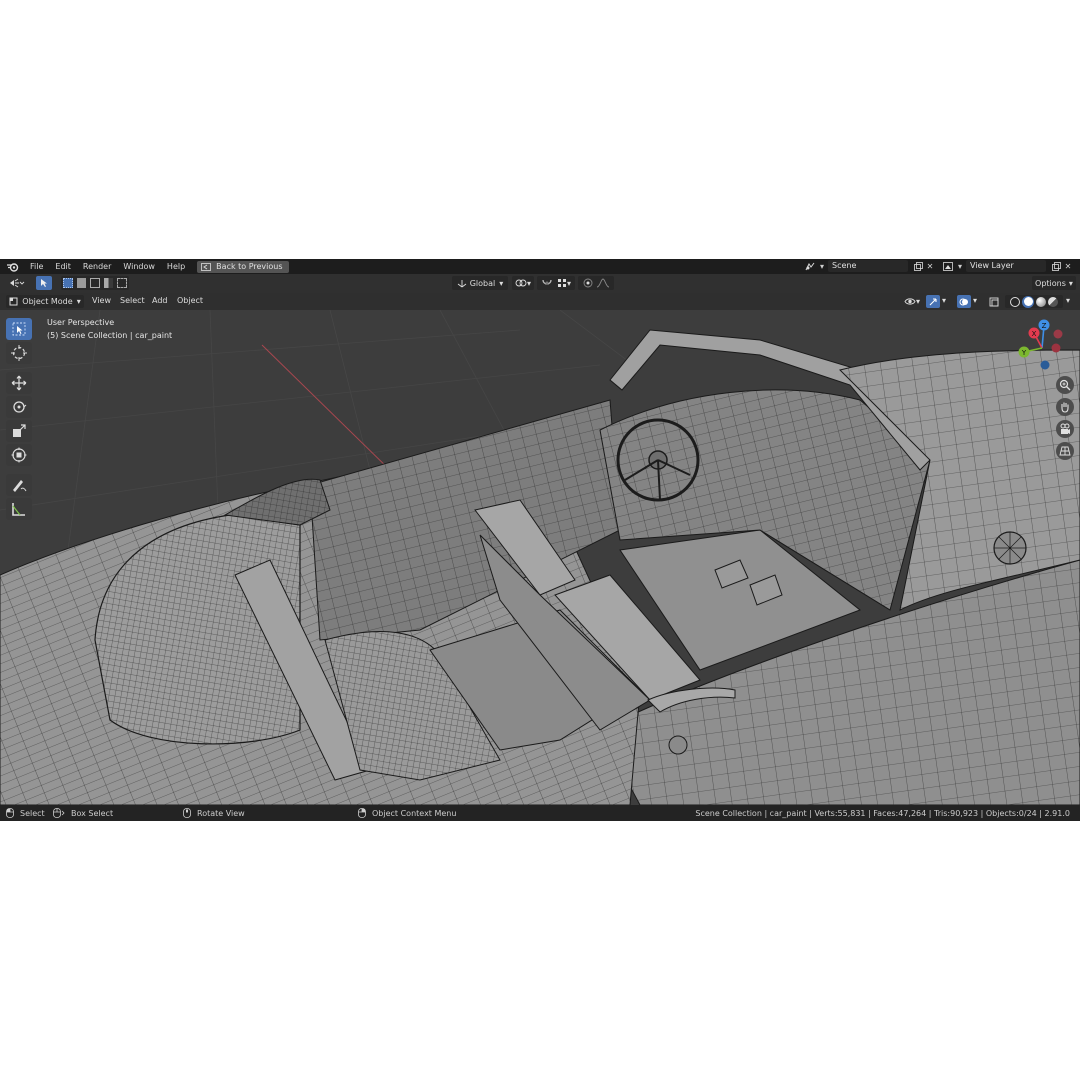 This screenshot has height=1080, width=1080. I want to click on close-scene-icon: ✕, so click(930, 266).